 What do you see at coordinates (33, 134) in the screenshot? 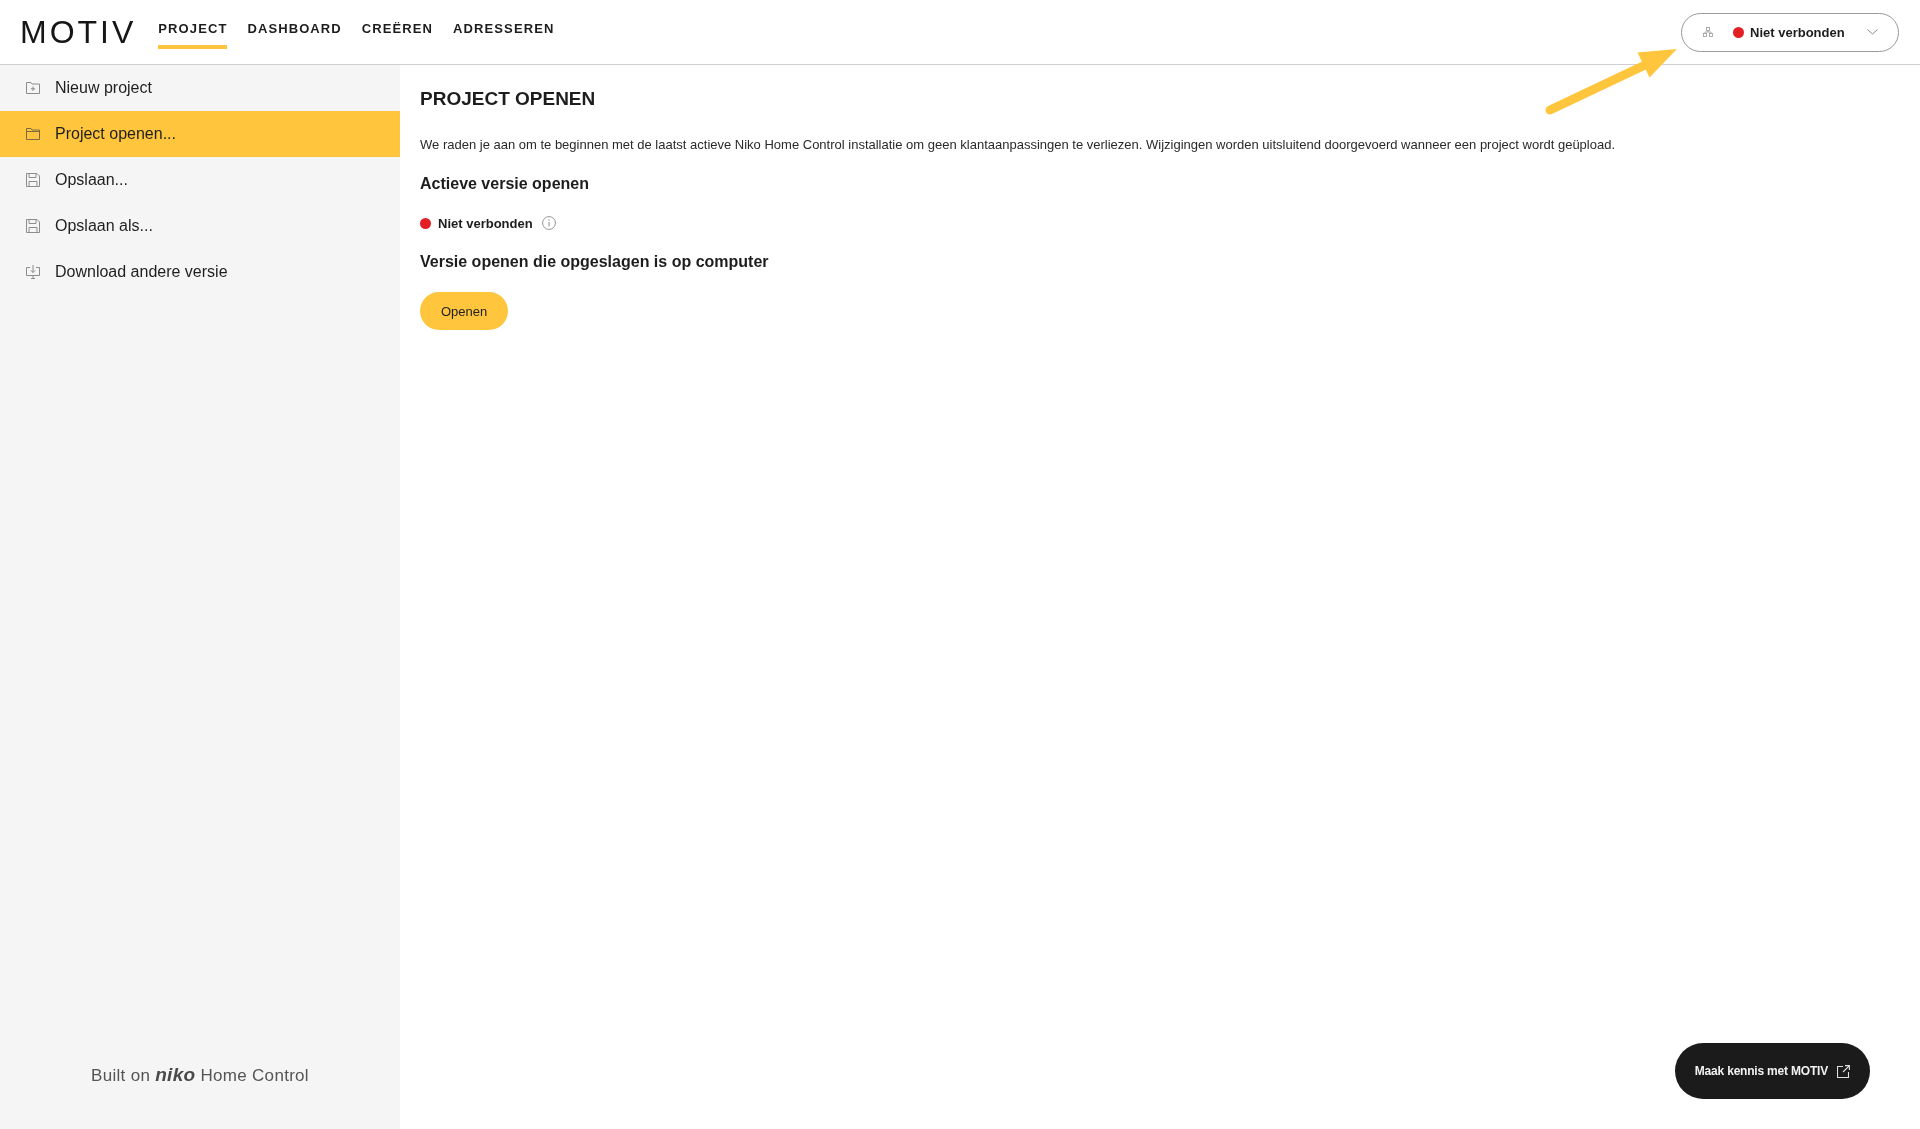
I see `folder-icon` at bounding box center [33, 134].